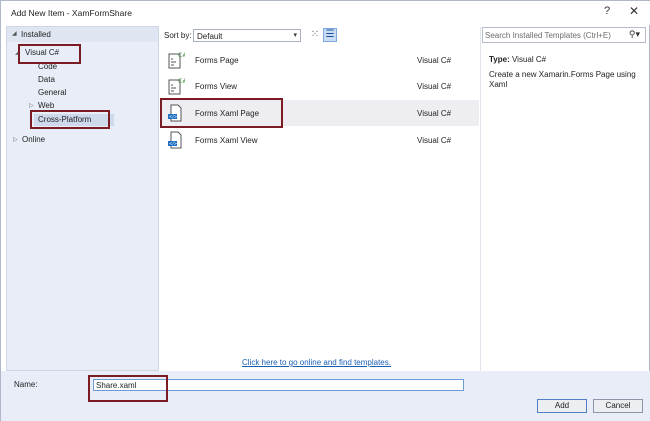 This screenshot has width=650, height=421. I want to click on template-row-forms-page: C# Forms Page Visual C#, so click(320, 60).